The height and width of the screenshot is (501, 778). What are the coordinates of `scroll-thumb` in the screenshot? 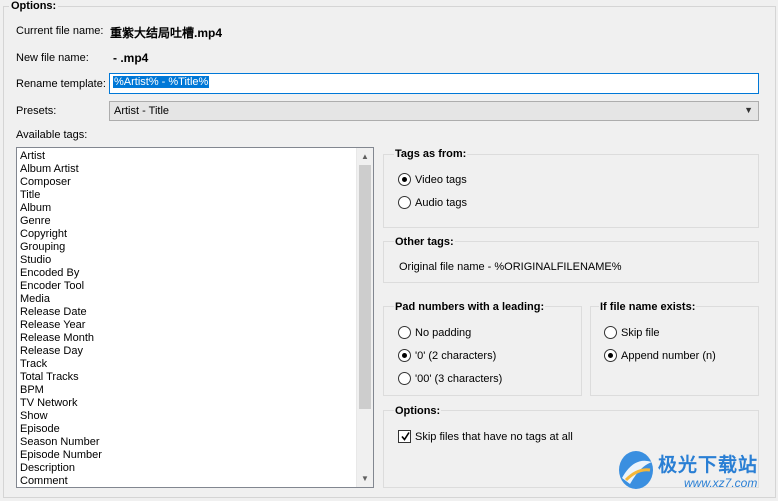 It's located at (365, 287).